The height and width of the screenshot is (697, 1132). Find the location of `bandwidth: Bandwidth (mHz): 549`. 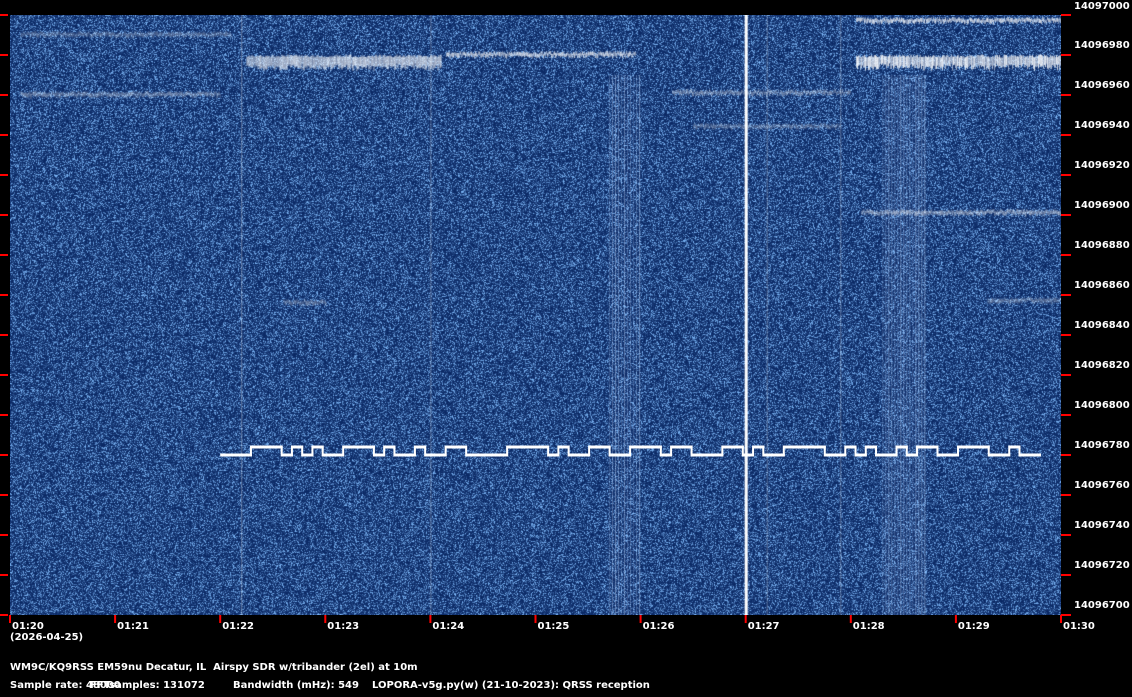

bandwidth: Bandwidth (mHz): 549 is located at coordinates (296, 685).